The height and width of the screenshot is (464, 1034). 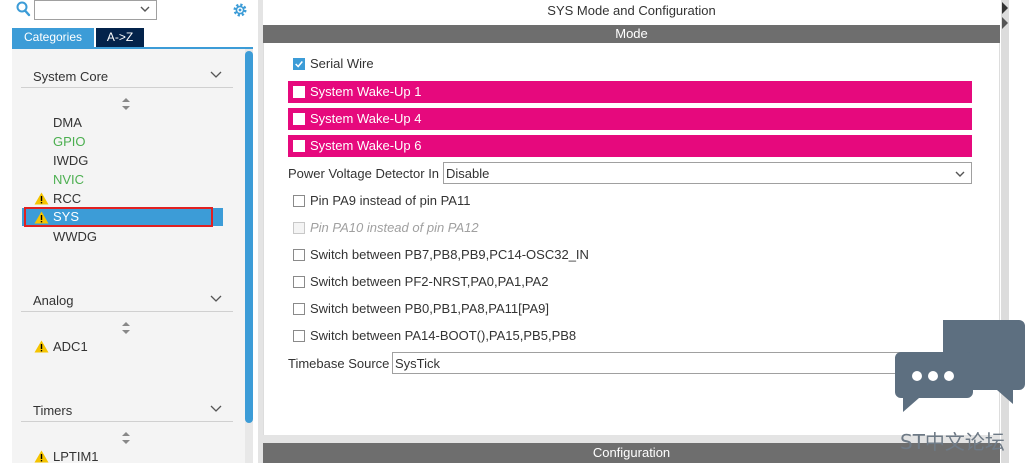 I want to click on option-pa14-label: Switch between PA14-BOOT(),PA15,PB5,PB8, so click(x=443, y=335).